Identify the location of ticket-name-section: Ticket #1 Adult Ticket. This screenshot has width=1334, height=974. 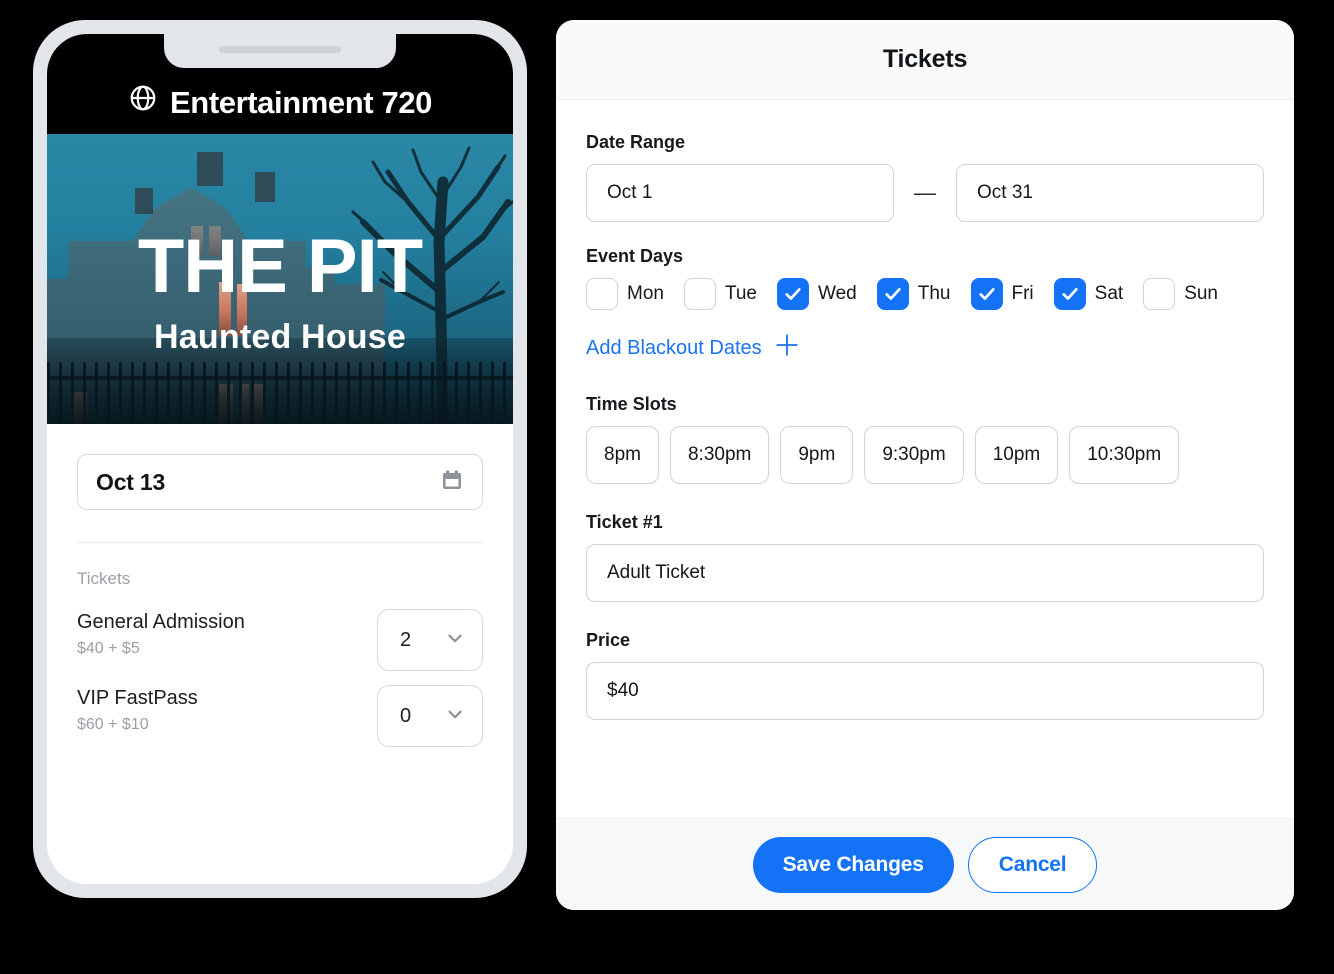
(925, 557).